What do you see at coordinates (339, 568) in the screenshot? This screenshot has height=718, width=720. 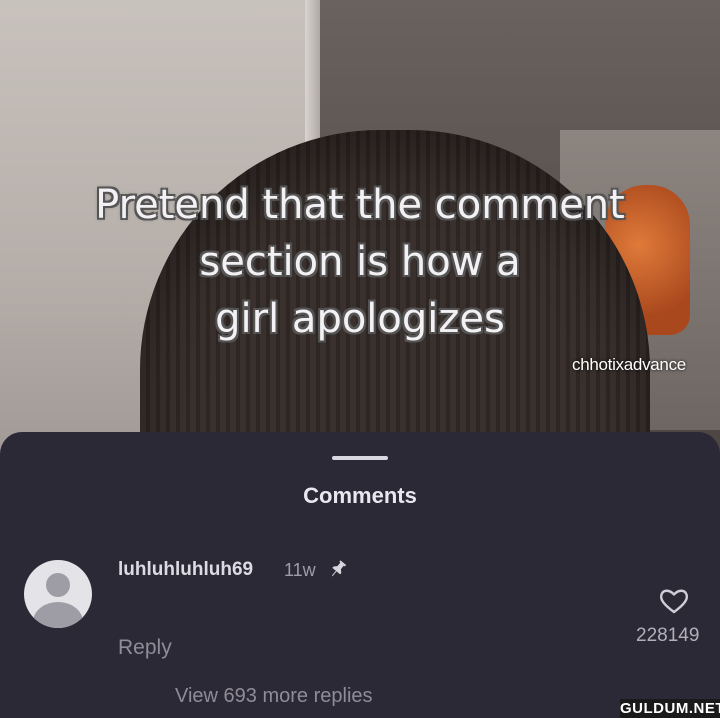 I see `pin-icon` at bounding box center [339, 568].